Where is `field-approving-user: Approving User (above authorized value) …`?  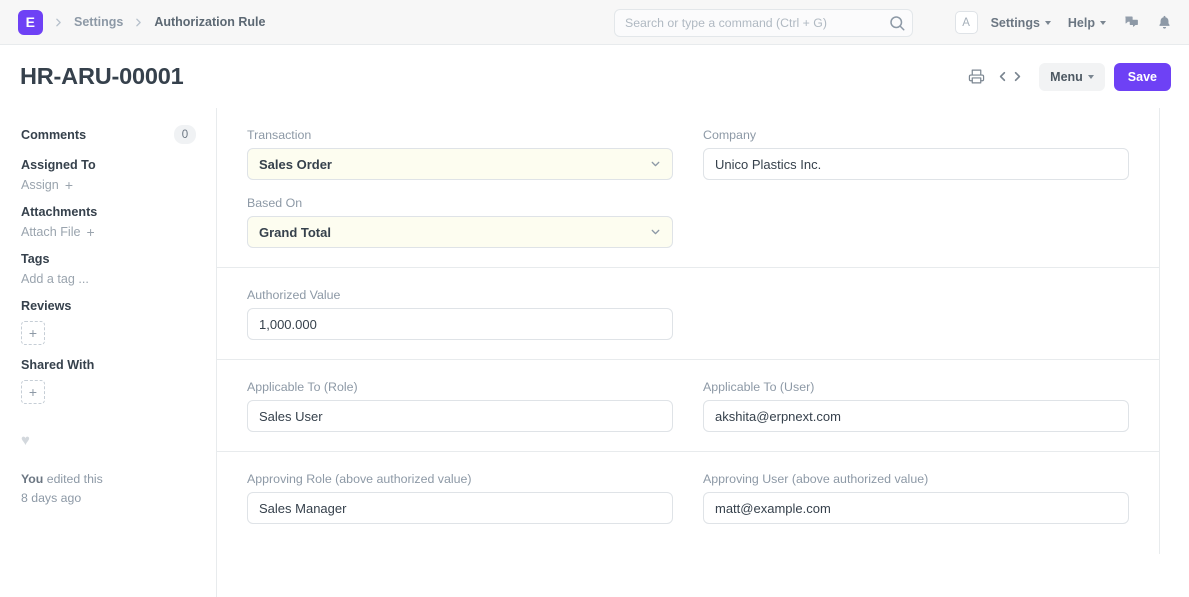
field-approving-user: Approving User (above authorized value) … is located at coordinates (916, 498).